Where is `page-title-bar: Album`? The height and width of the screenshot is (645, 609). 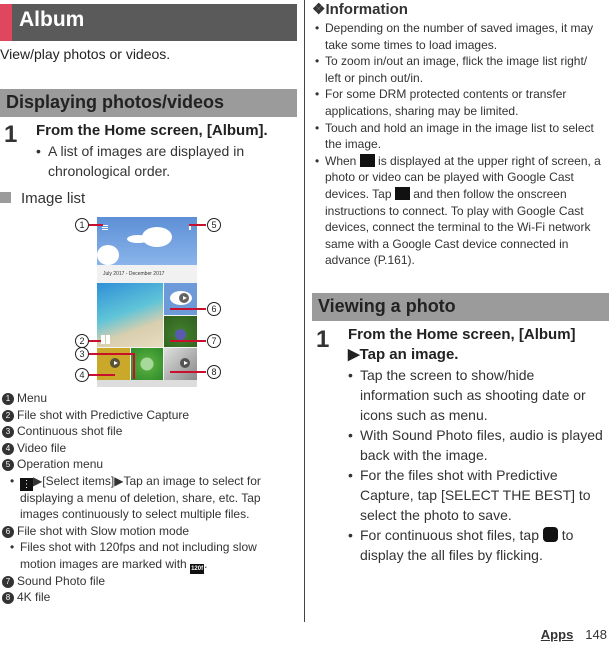 page-title-bar: Album is located at coordinates (148, 22).